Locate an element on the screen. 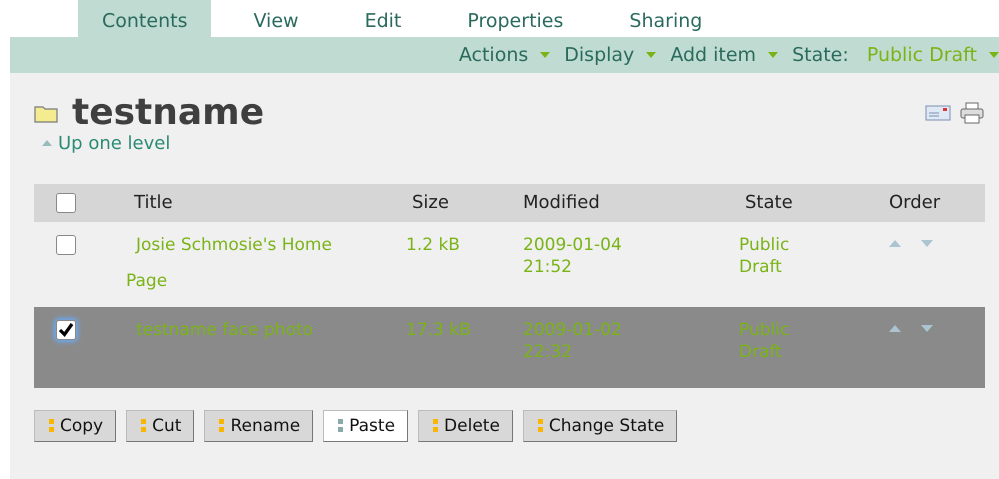  tab: View is located at coordinates (276, 18).